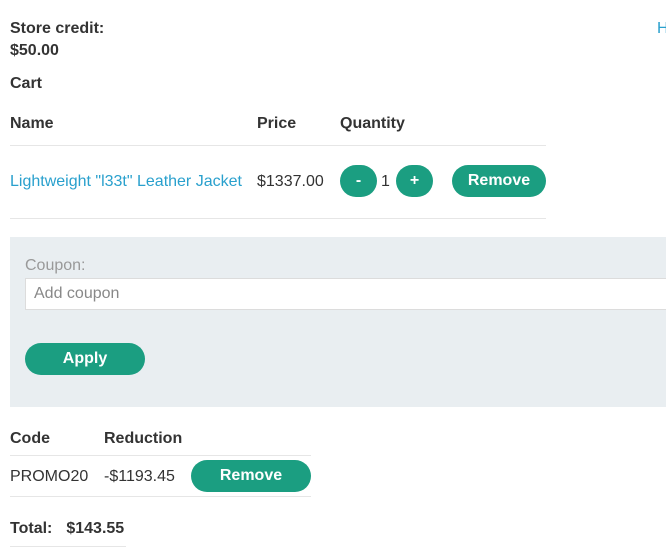 Image resolution: width=666 pixels, height=551 pixels. Describe the element at coordinates (34, 50) in the screenshot. I see `store-credit-value: $50.00` at that location.